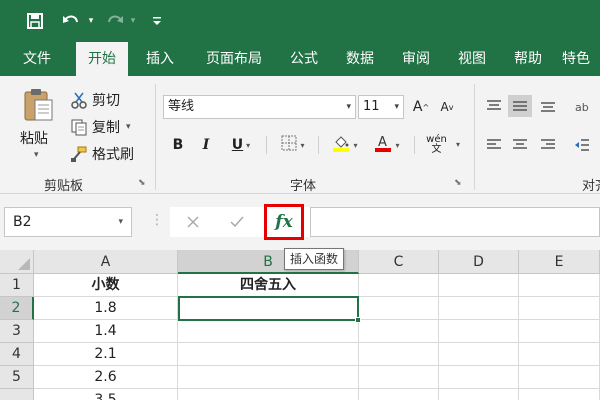 The height and width of the screenshot is (400, 600). What do you see at coordinates (416, 59) in the screenshot?
I see `tab-review: 审阅` at bounding box center [416, 59].